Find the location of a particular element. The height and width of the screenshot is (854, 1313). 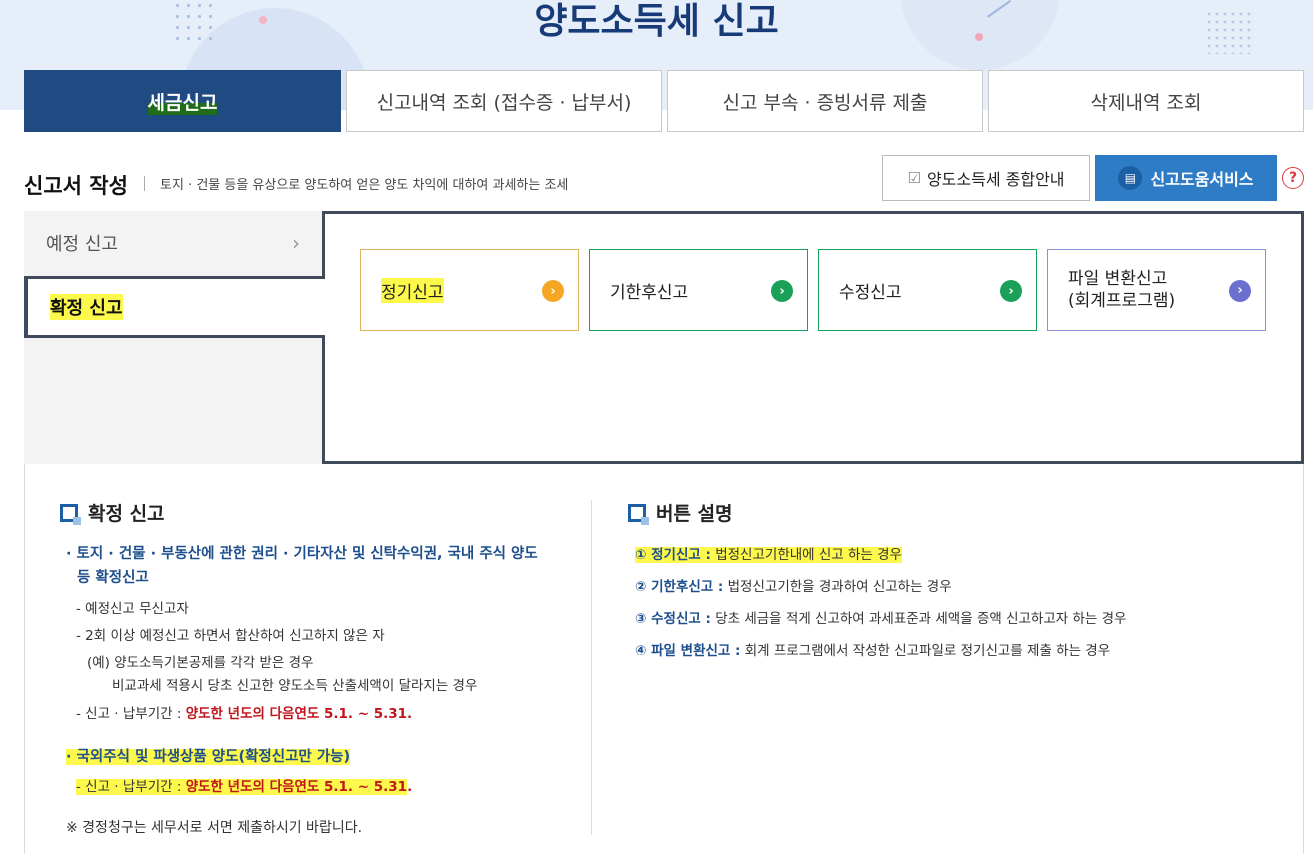

info-line: - 예정신고 무신고자 is located at coordinates (132, 609).